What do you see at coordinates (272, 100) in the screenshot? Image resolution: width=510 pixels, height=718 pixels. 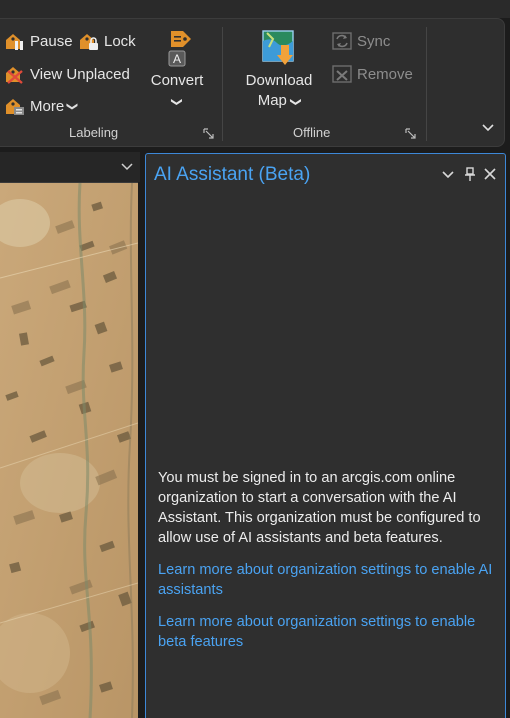 I see `download-map-label-line2: Map` at bounding box center [272, 100].